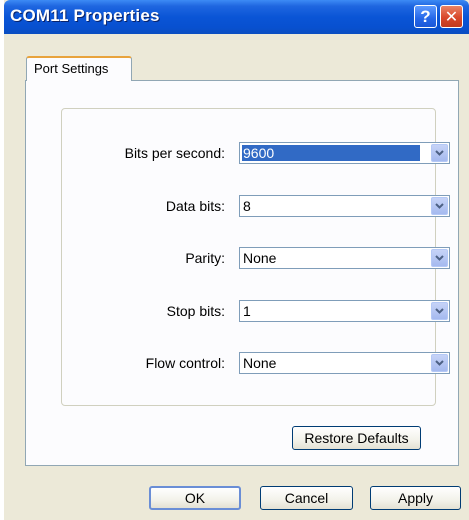 The image size is (469, 520). I want to click on stop-bits-select: 1, so click(344, 311).